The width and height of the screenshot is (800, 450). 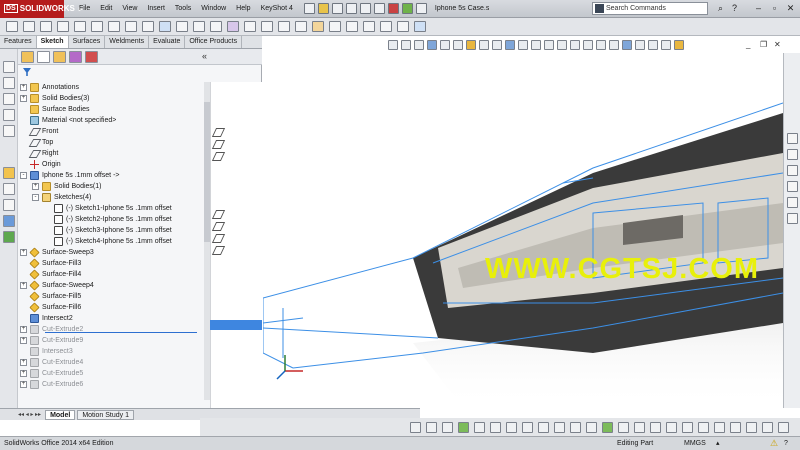 I want to click on rebuild-icon, so click(x=407, y=8).